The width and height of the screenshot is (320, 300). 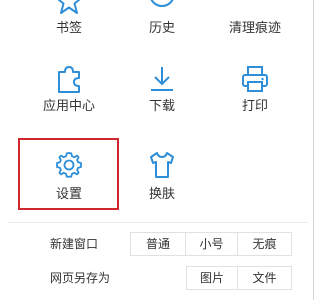 I want to click on menu-item-label: 书签, so click(x=68, y=27).